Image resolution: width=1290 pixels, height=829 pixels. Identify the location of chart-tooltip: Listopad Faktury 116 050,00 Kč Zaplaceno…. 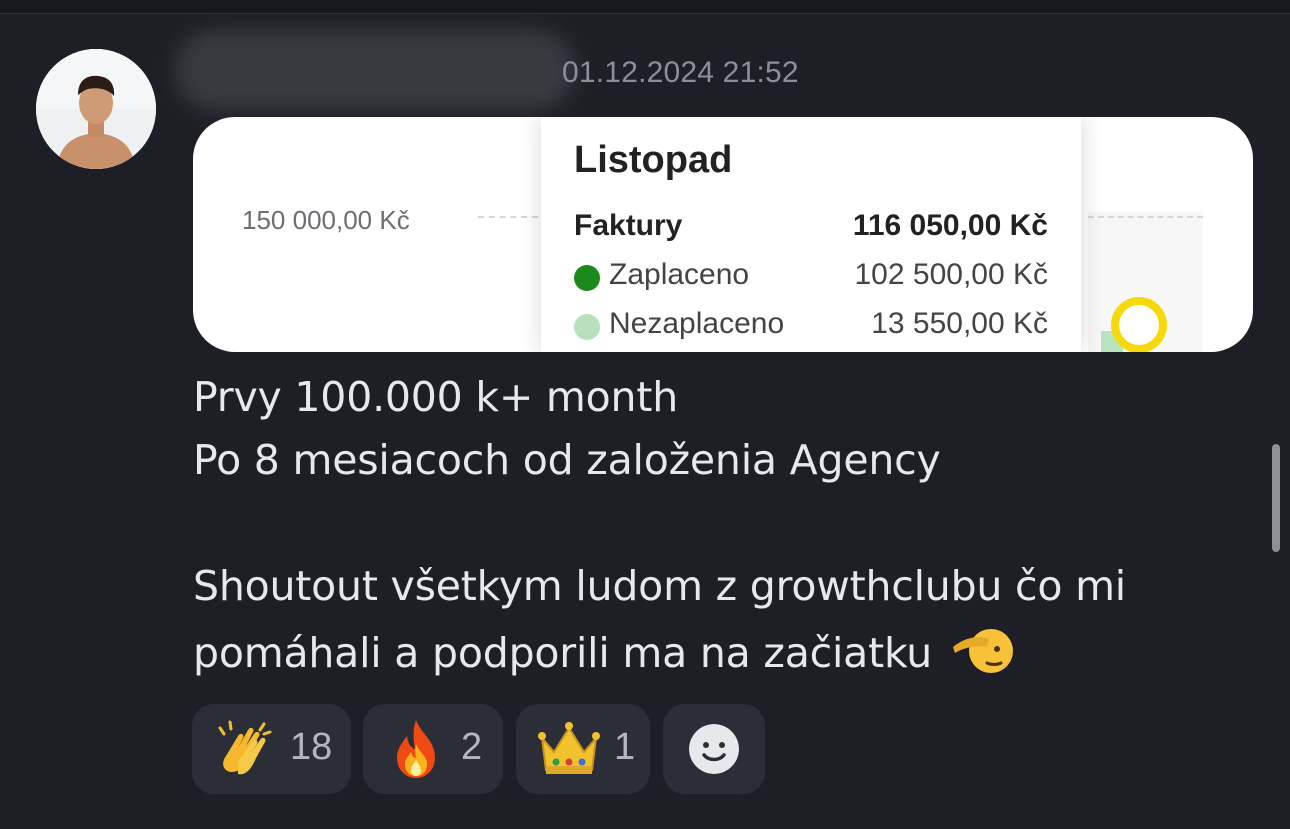
(811, 234).